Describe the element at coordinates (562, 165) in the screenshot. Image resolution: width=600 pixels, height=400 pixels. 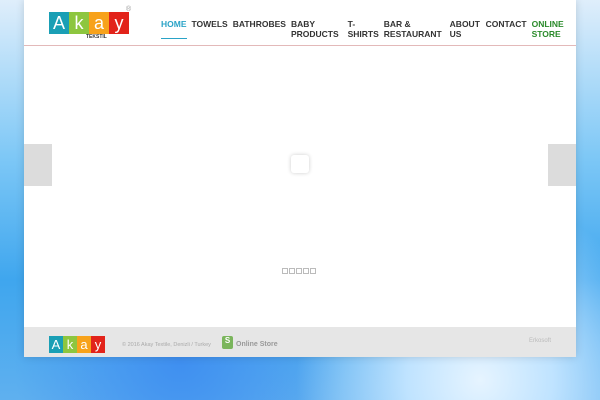
I see `slider-next-button` at that location.